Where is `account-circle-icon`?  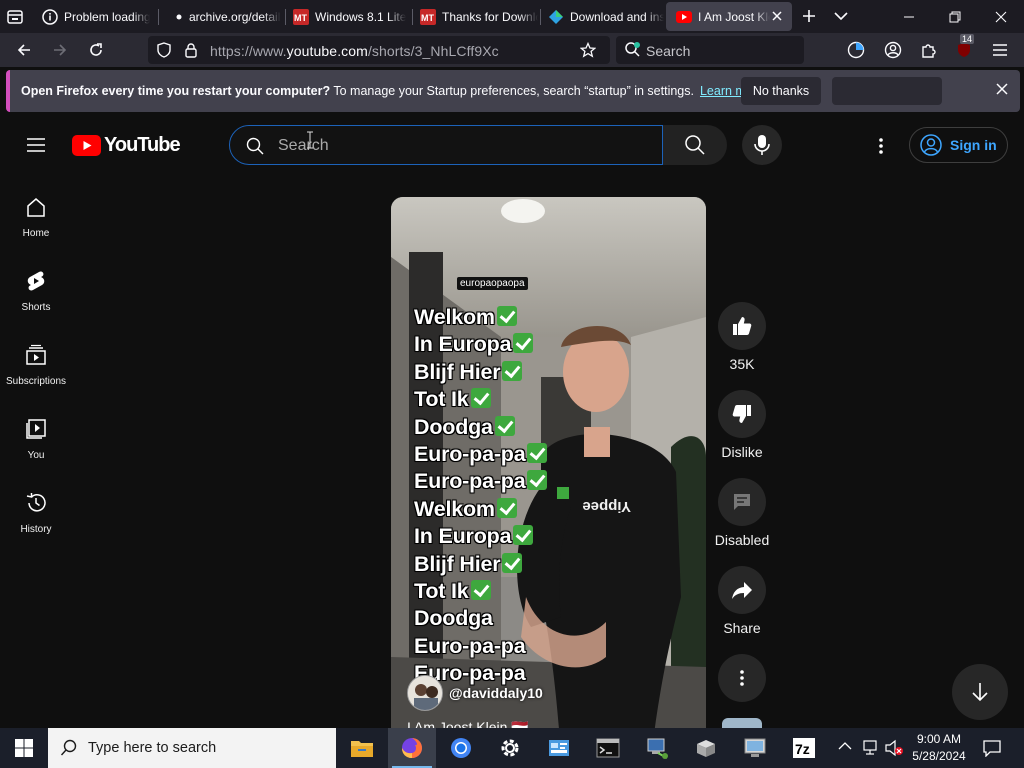 account-circle-icon is located at coordinates (931, 145).